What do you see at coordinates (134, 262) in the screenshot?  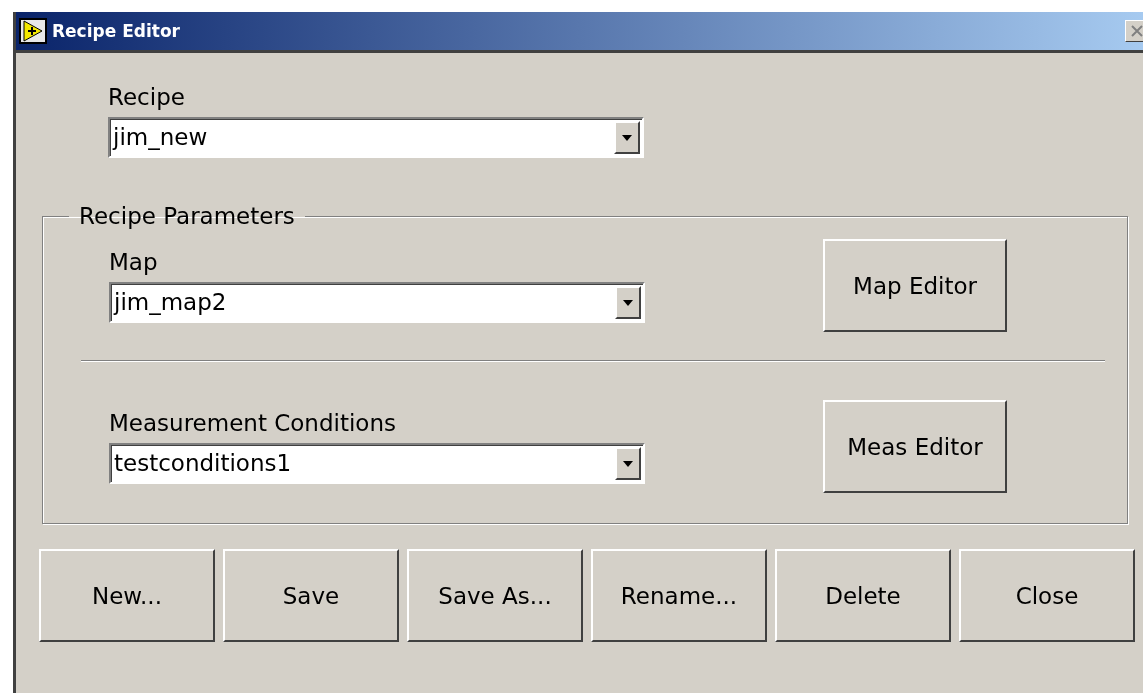 I see `field-label: Map` at bounding box center [134, 262].